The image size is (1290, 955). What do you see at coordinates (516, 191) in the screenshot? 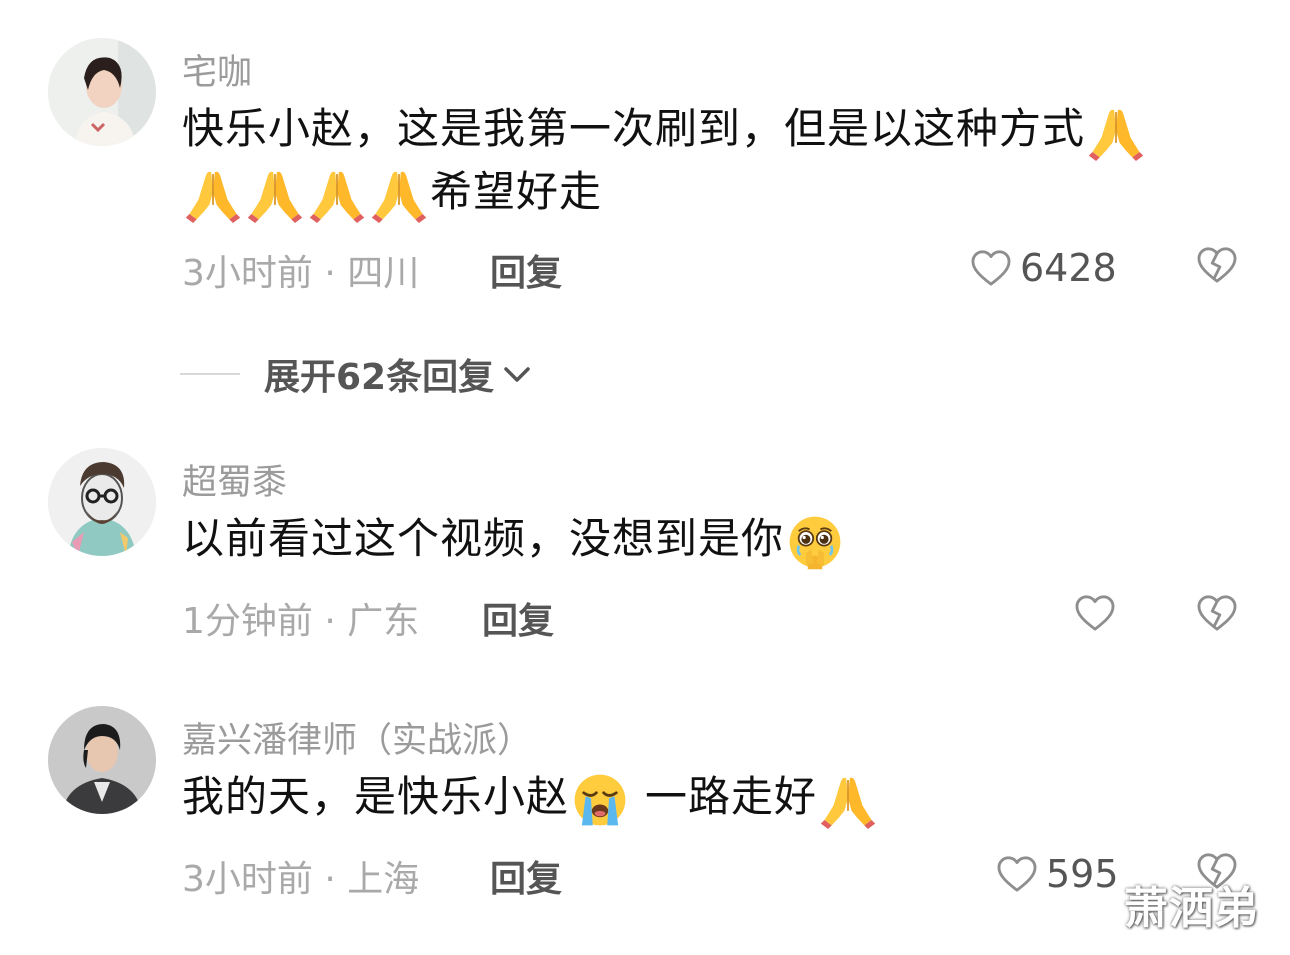
I see `comment-text-part: 希望好走` at bounding box center [516, 191].